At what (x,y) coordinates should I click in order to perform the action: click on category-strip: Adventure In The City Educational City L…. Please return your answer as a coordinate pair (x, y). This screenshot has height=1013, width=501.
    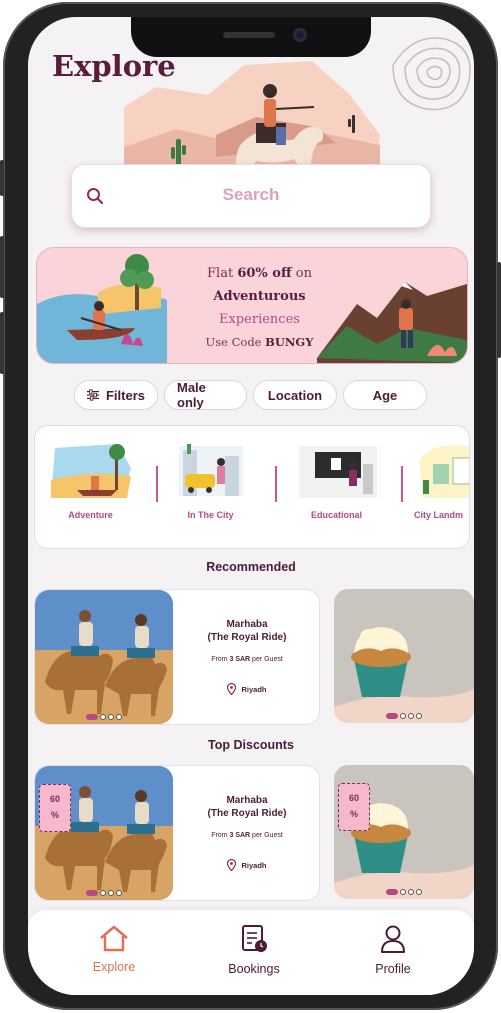
    Looking at the image, I should click on (252, 487).